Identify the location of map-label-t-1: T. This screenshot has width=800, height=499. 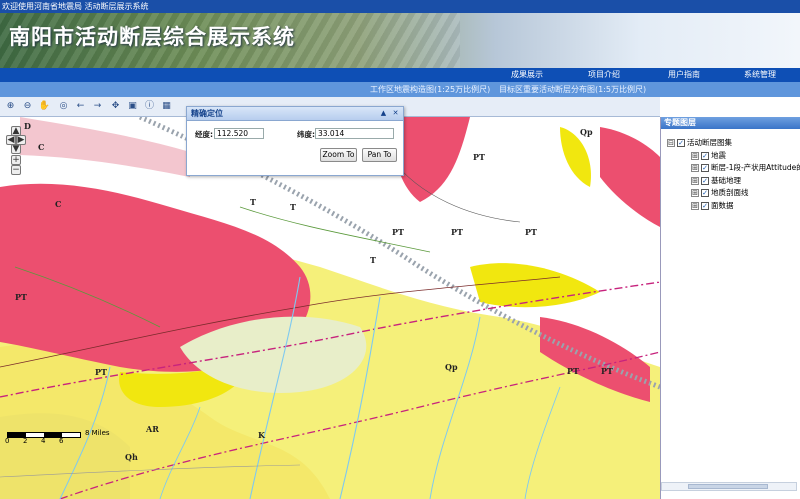
(253, 202).